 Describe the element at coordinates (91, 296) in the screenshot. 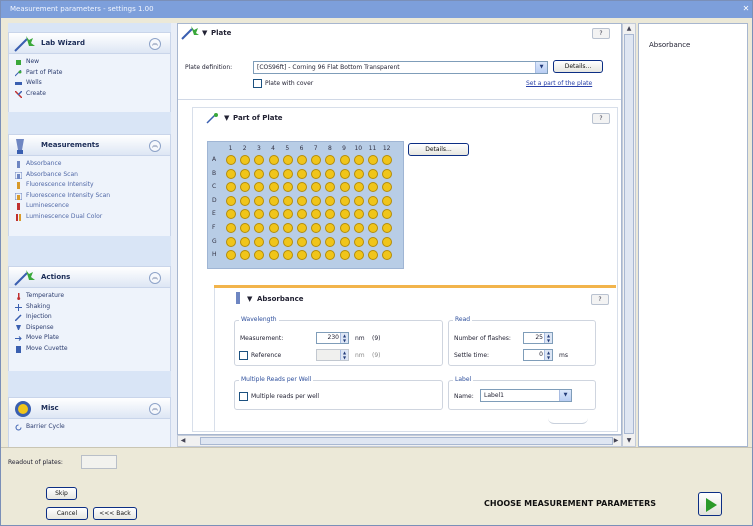

I see `sidebar-item-temperature: Temperature` at that location.